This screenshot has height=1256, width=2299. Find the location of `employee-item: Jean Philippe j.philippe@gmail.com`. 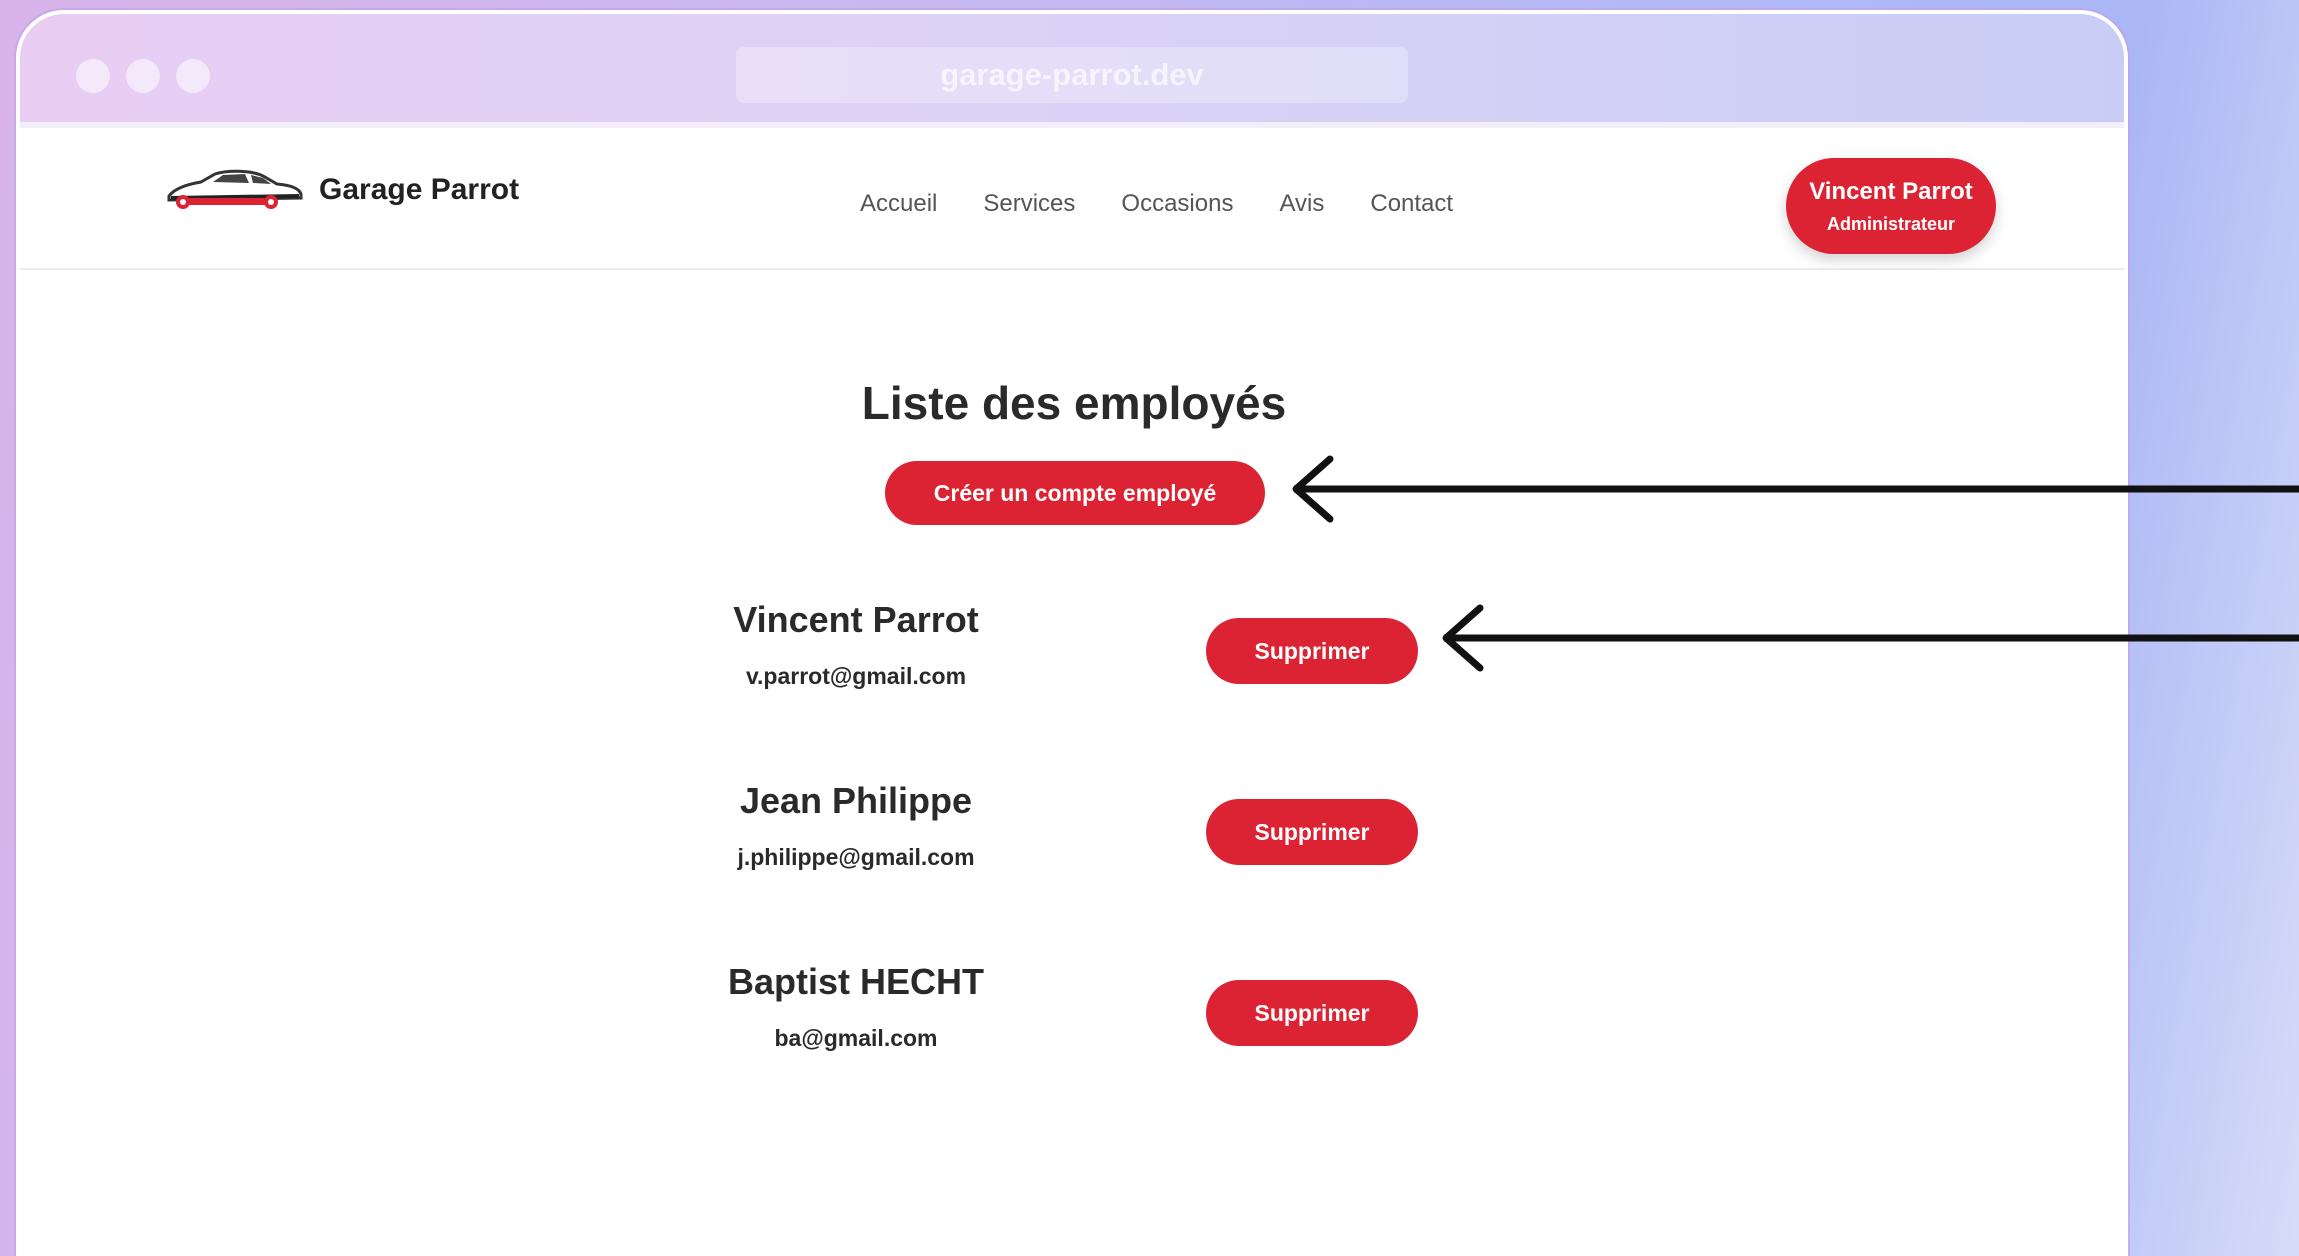

employee-item: Jean Philippe j.philippe@gmail.com is located at coordinates (856, 825).